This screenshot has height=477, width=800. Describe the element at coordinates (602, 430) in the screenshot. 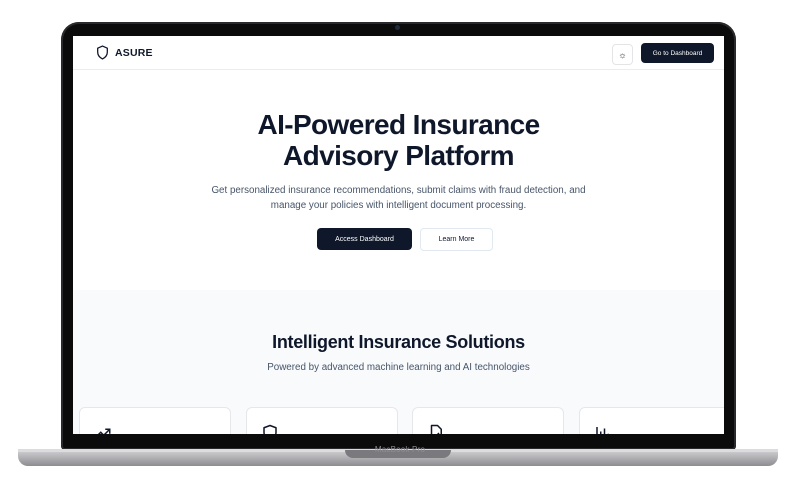

I see `bar-chart-icon` at that location.